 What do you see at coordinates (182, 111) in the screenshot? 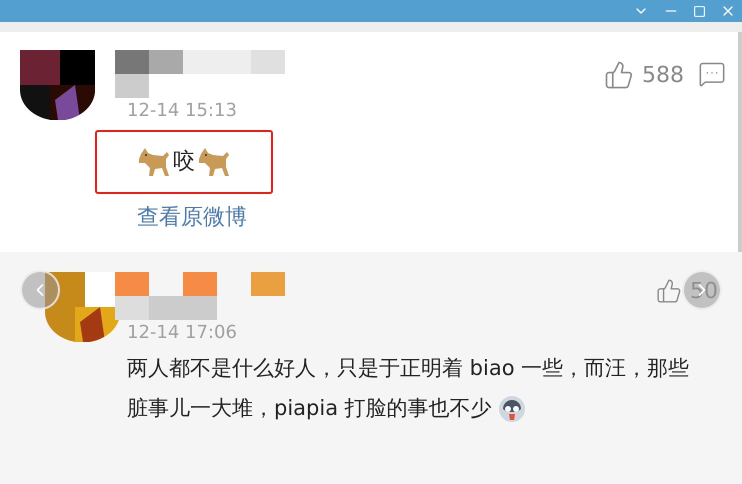
I see `comment-time: 12-14 15:13` at bounding box center [182, 111].